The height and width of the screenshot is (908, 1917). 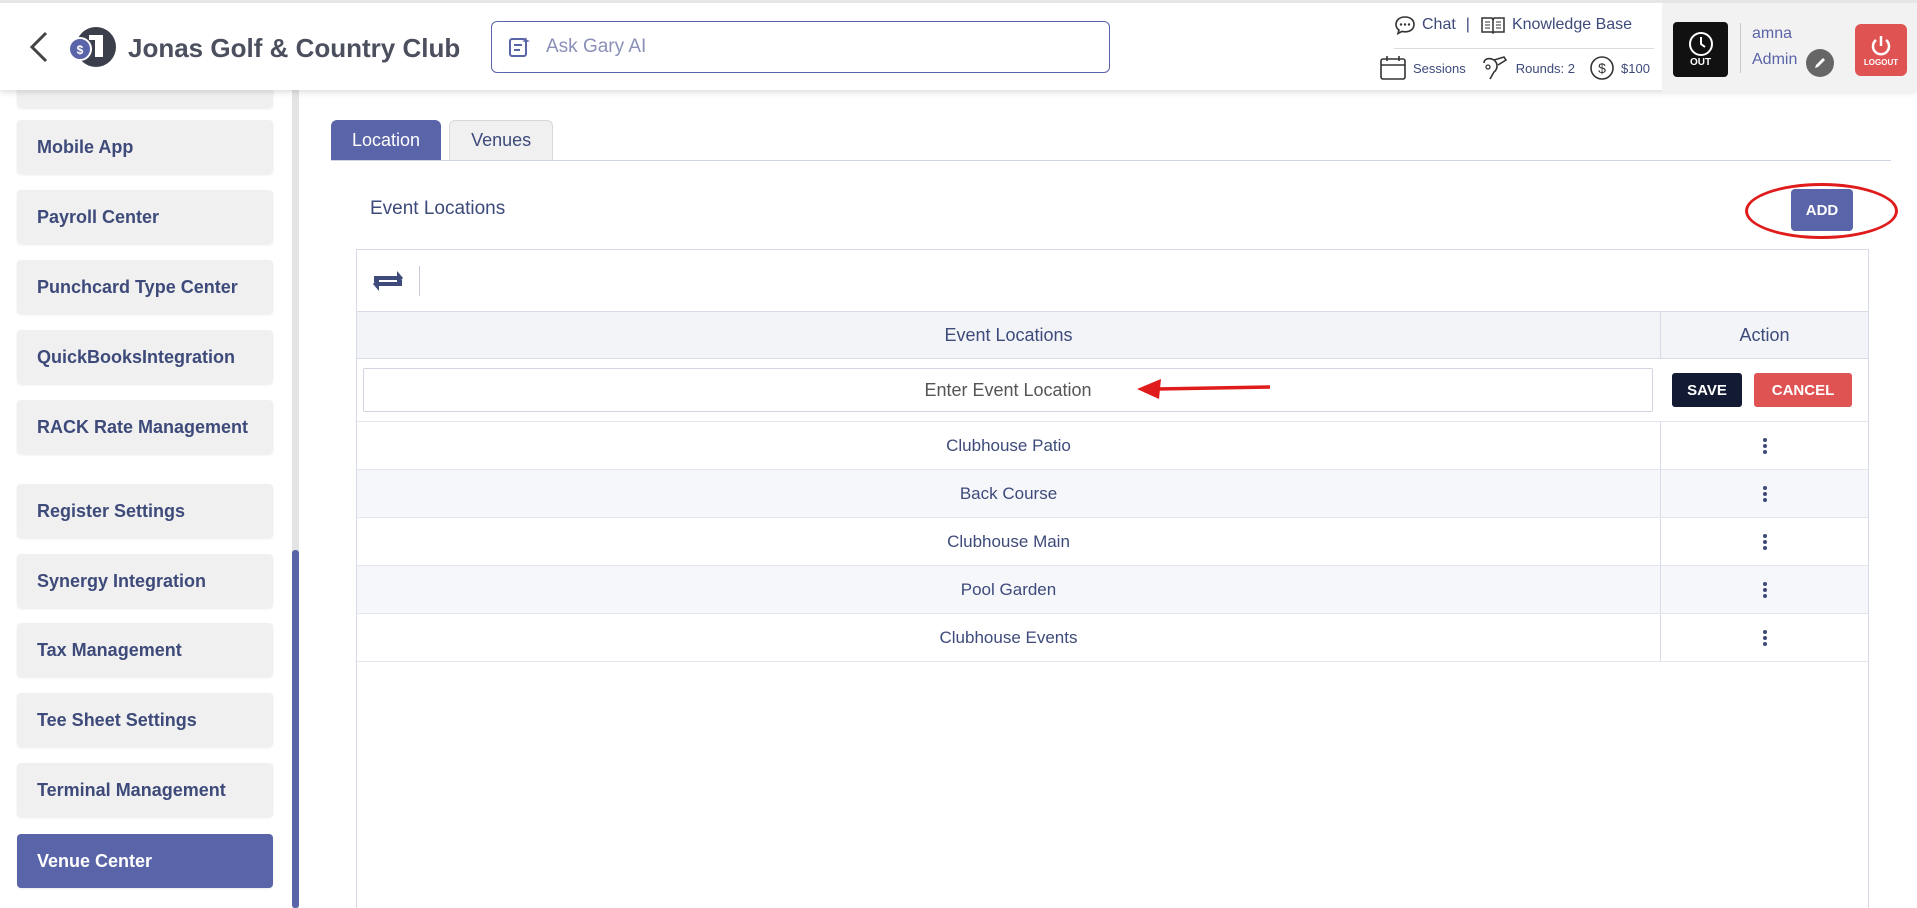 What do you see at coordinates (1775, 59) in the screenshot?
I see `user-role: Admin` at bounding box center [1775, 59].